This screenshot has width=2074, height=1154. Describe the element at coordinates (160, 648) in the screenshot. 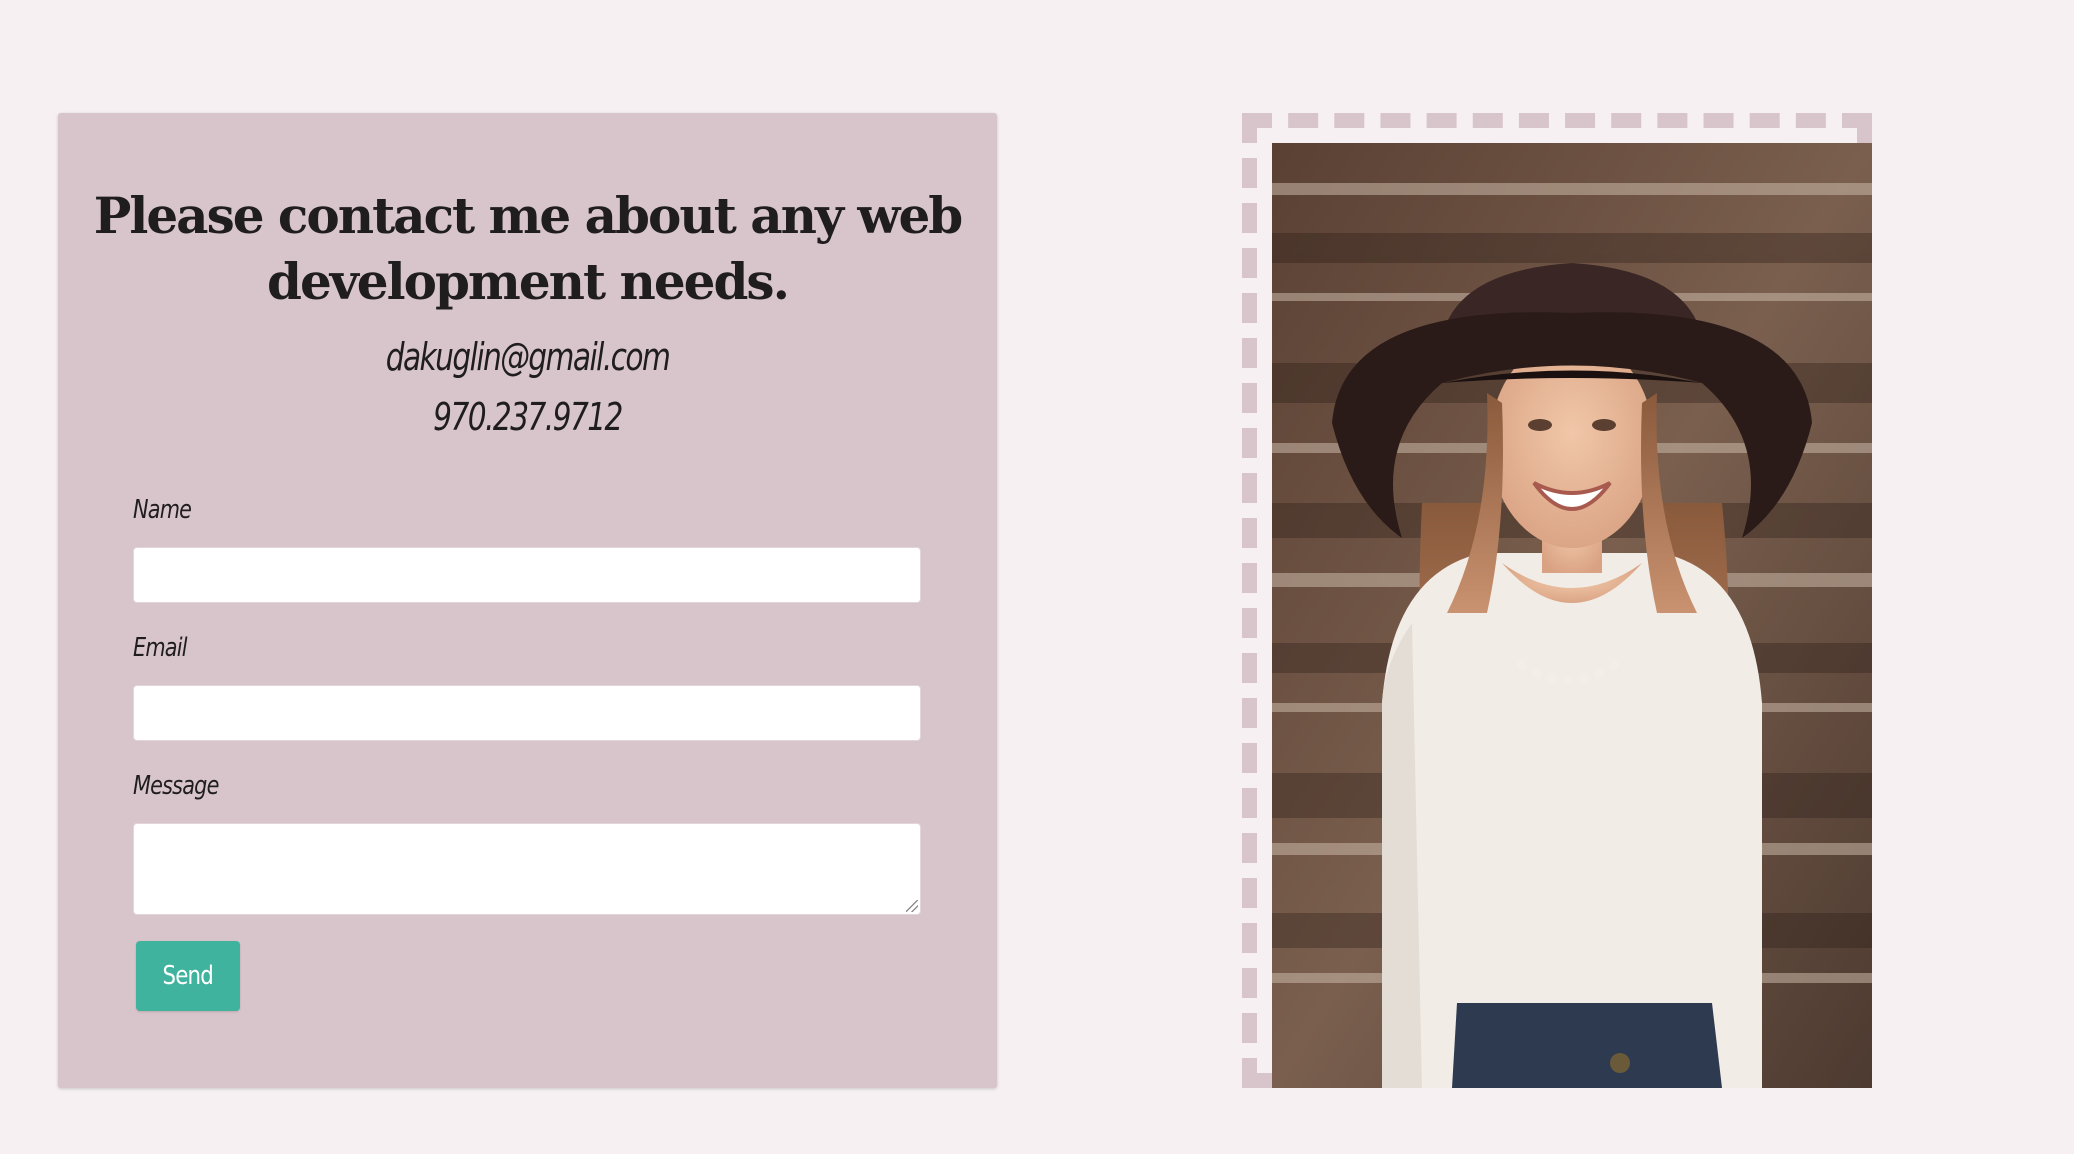

I see `email-label: Email` at that location.